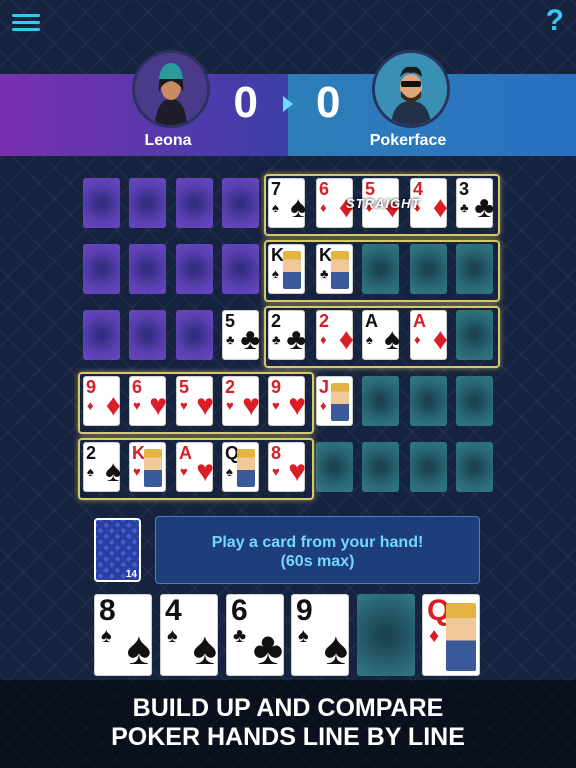 The width and height of the screenshot is (576, 768). What do you see at coordinates (26, 24) in the screenshot?
I see `menu-icon` at bounding box center [26, 24].